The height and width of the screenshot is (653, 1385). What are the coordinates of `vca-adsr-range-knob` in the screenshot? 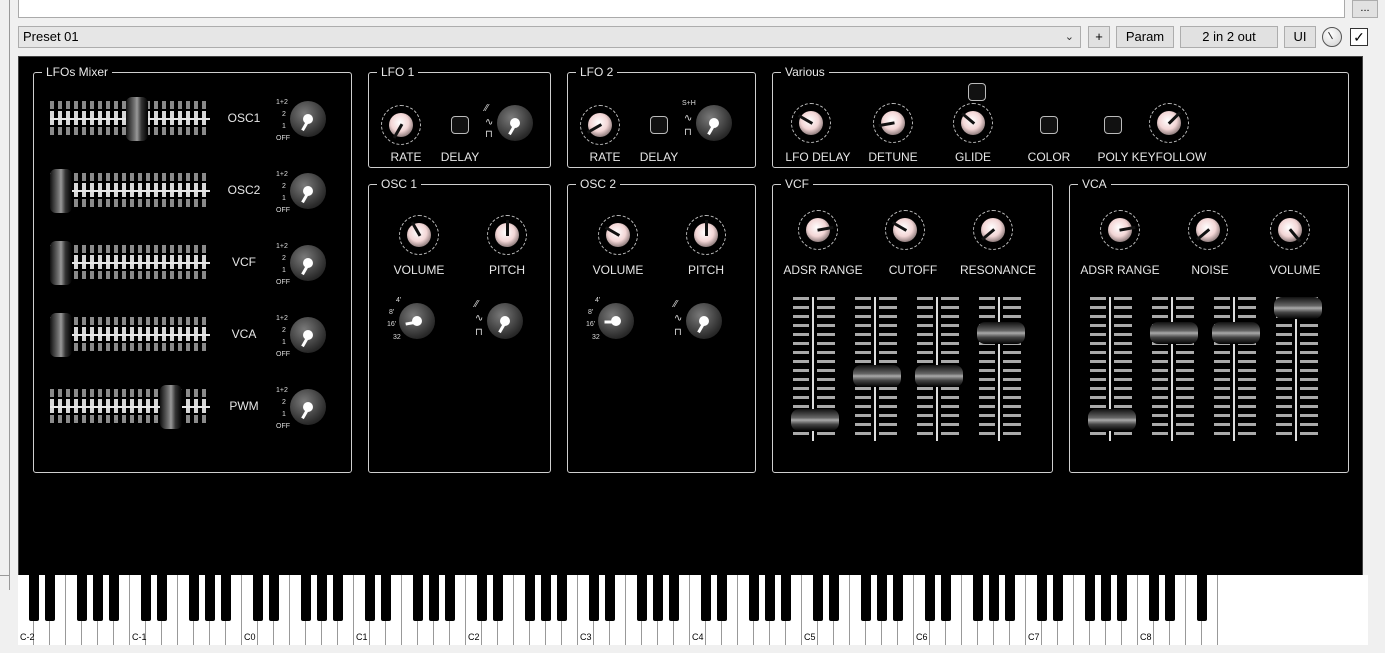 It's located at (1120, 230).